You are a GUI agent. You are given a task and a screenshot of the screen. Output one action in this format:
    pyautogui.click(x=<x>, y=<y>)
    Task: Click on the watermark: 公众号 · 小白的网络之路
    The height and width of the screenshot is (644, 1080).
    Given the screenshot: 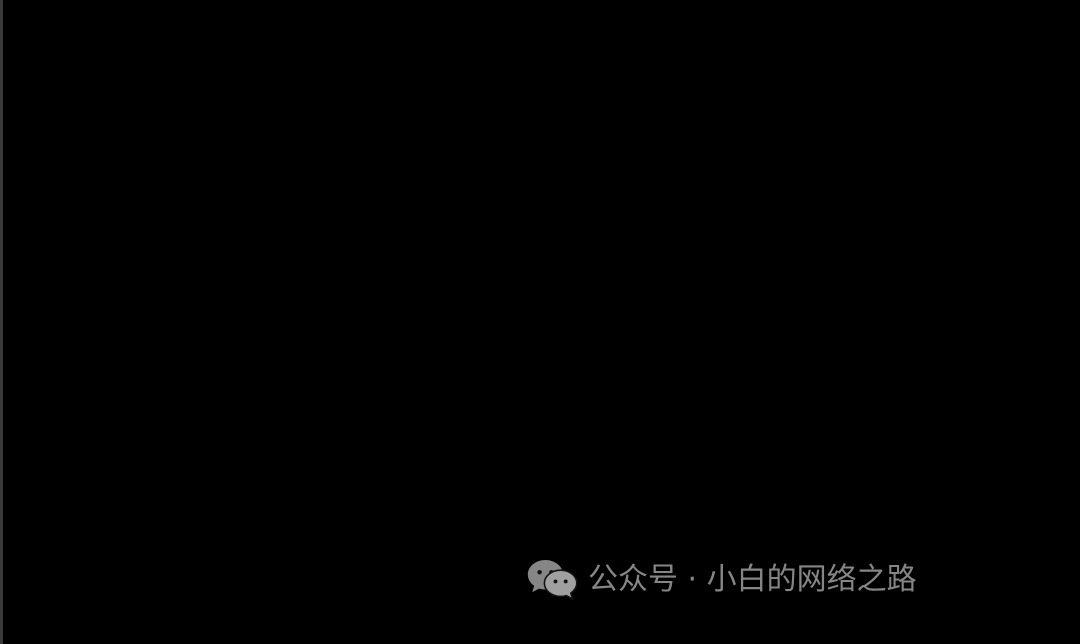 What is the action you would take?
    pyautogui.click(x=722, y=580)
    